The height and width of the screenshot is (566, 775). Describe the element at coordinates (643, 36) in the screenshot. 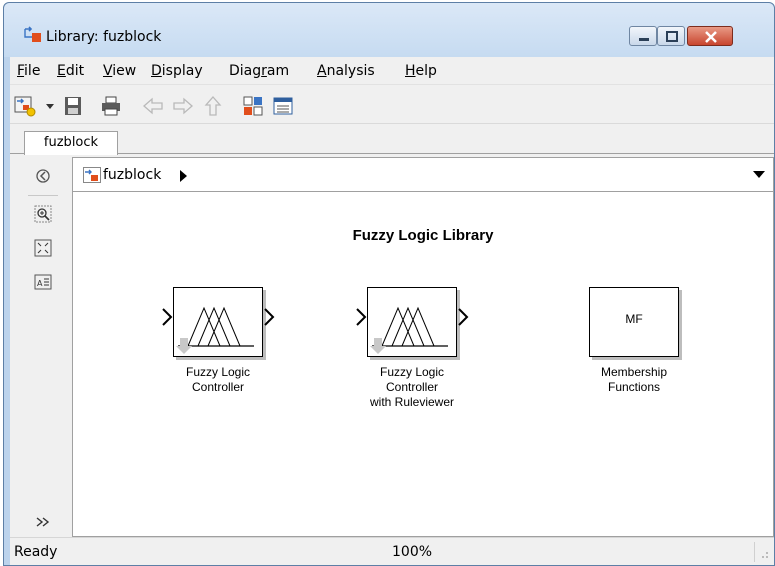

I see `minimize-button` at that location.